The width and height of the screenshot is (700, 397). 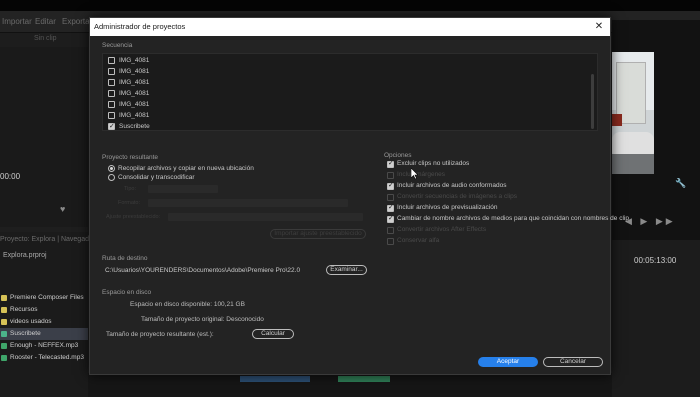 What do you see at coordinates (127, 292) in the screenshot?
I see `disk-space-label: Espacio en disco` at bounding box center [127, 292].